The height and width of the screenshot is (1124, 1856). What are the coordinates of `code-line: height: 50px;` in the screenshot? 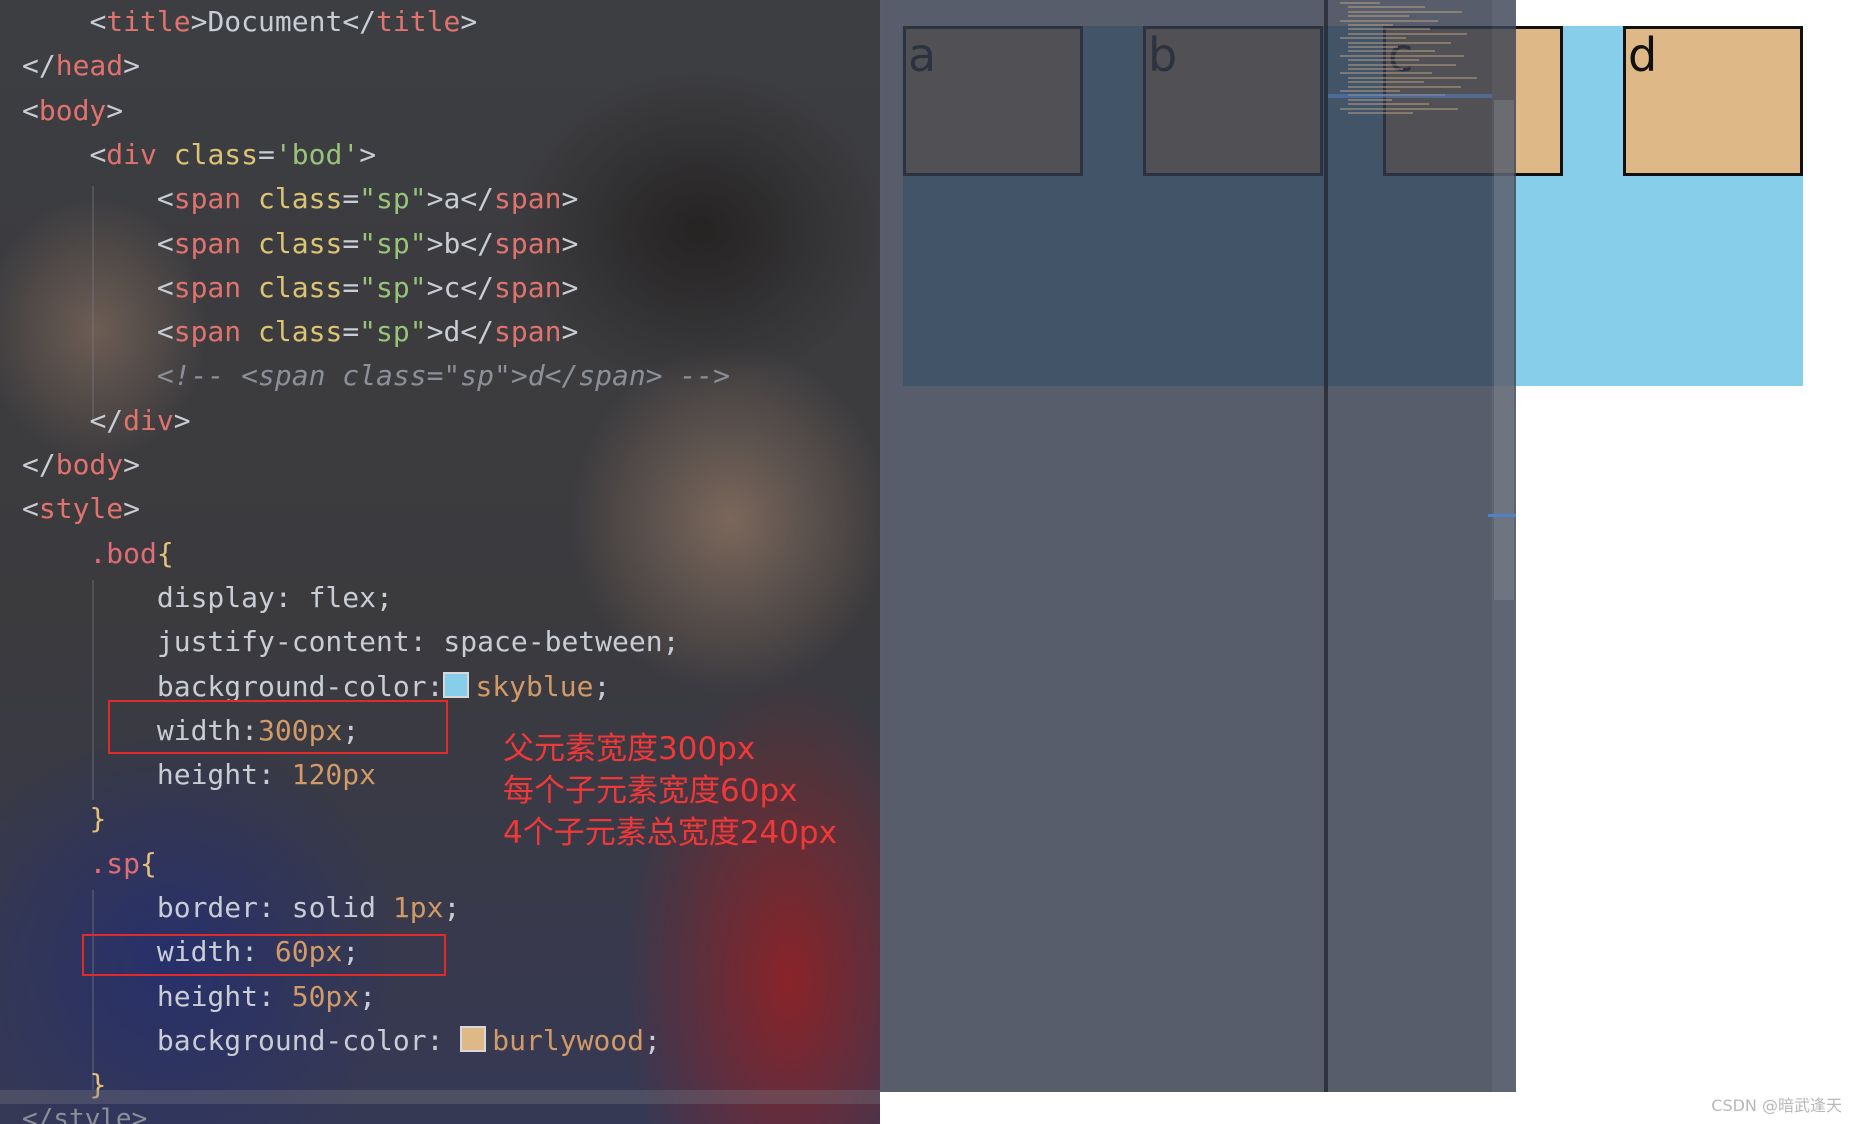 It's located at (199, 997).